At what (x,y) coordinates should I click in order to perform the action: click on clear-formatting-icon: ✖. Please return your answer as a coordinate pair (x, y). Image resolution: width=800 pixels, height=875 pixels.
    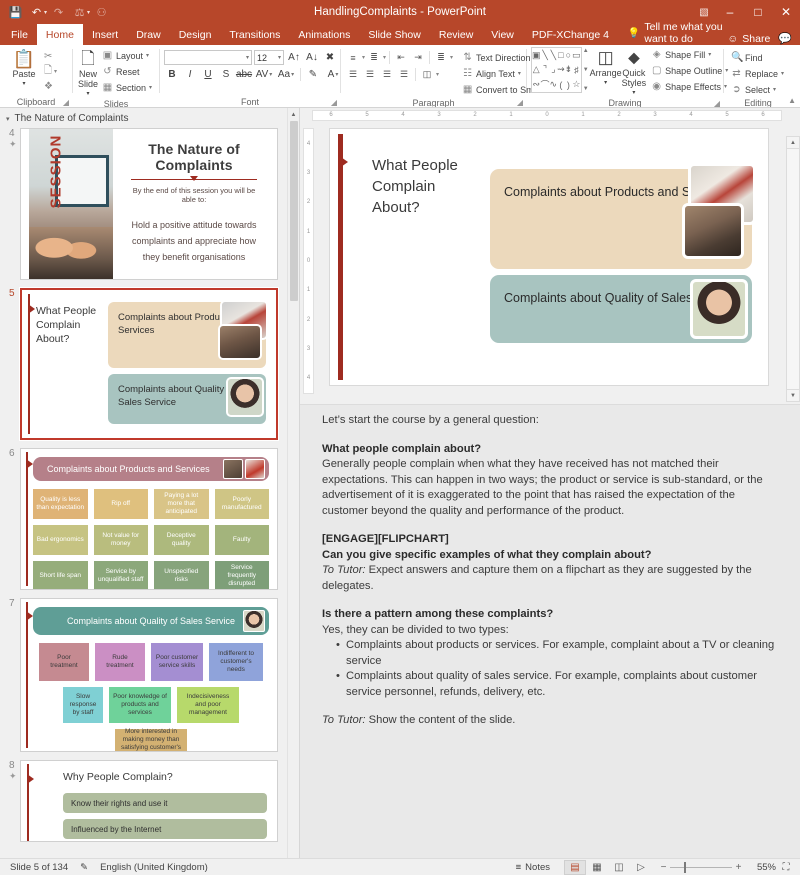
    Looking at the image, I should click on (330, 57).